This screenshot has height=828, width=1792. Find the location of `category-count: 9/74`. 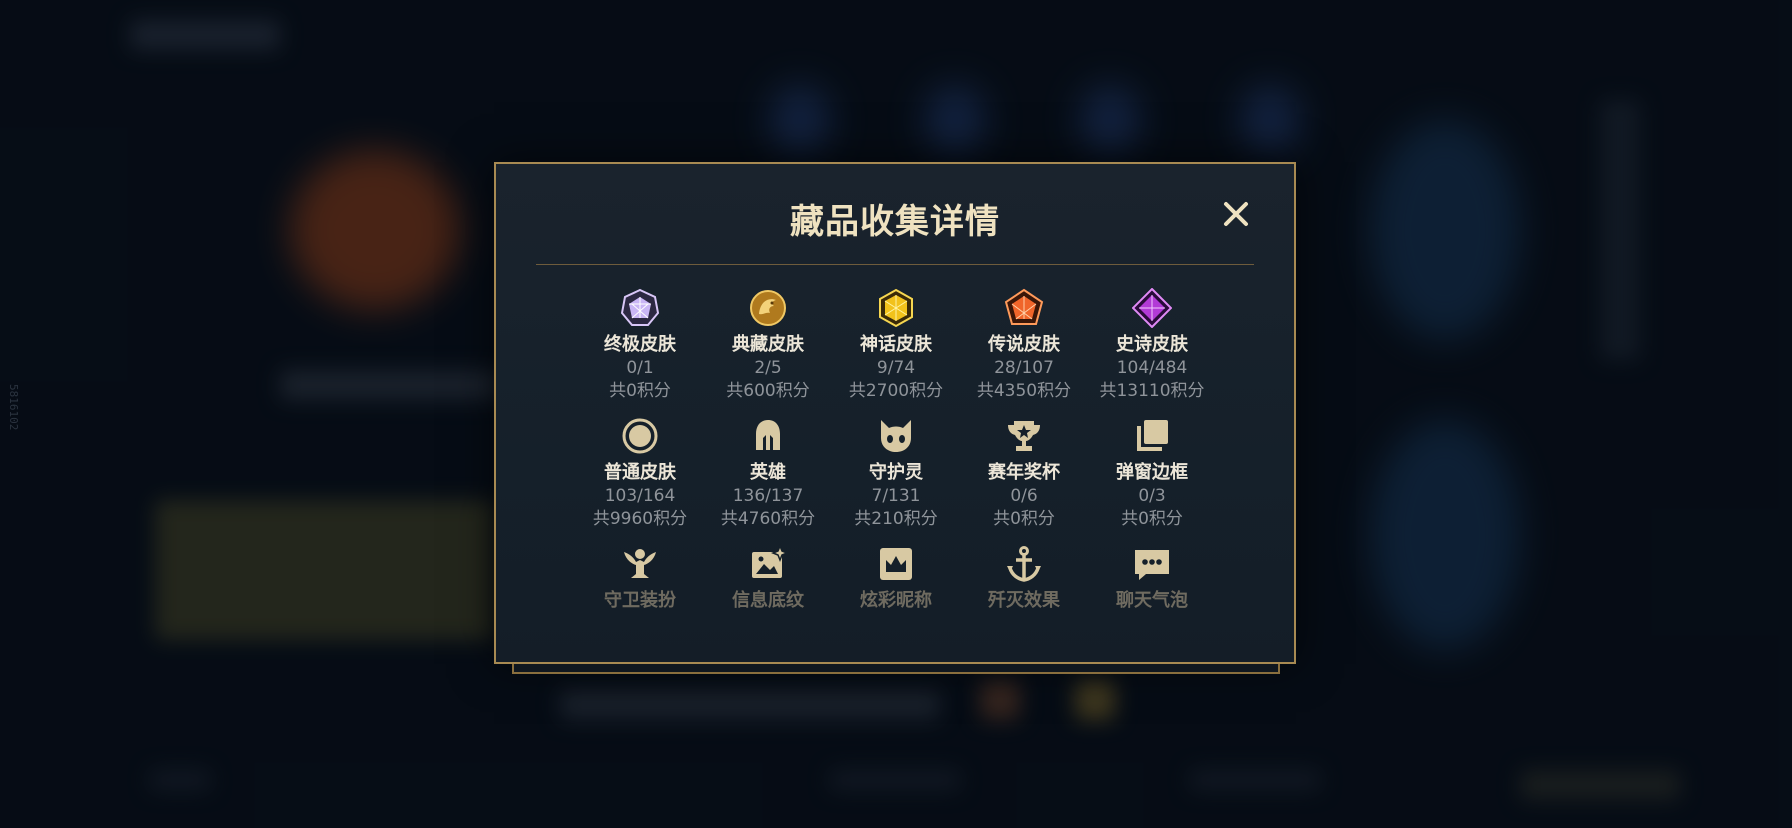

category-count: 9/74 is located at coordinates (896, 368).